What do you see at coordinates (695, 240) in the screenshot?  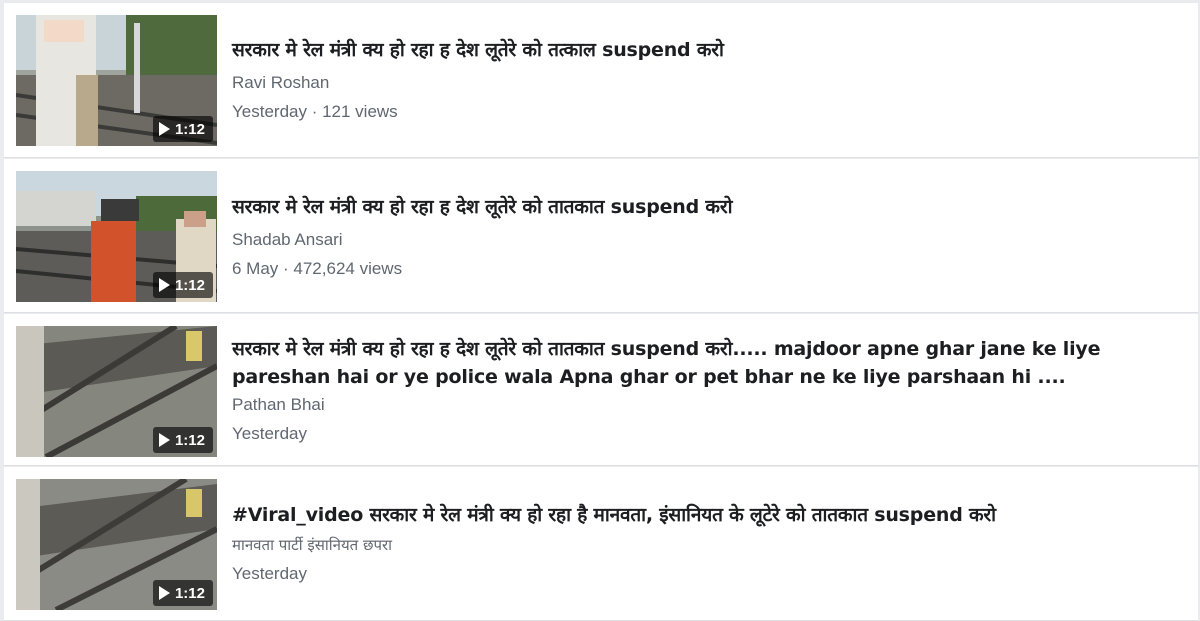 I see `video-author: Shadab Ansari` at bounding box center [695, 240].